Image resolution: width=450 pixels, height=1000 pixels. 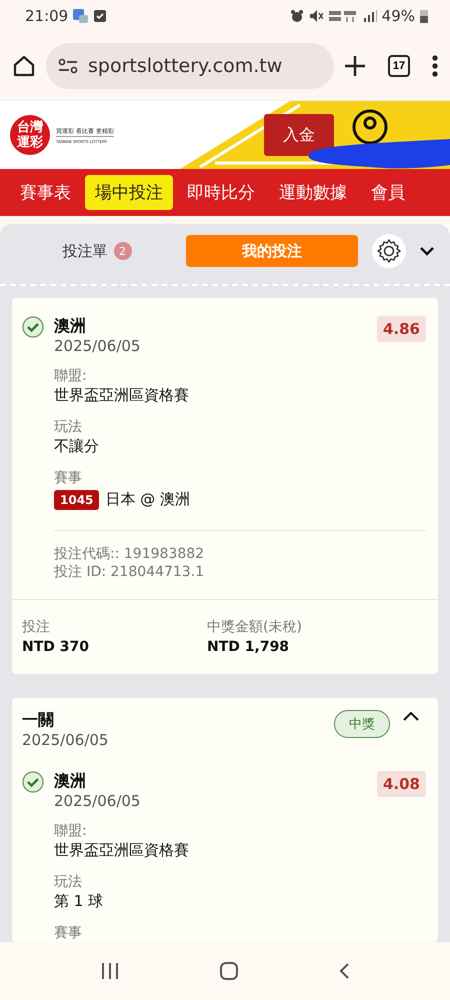 I want to click on payout-amount: NTD 1,798, so click(x=248, y=647).